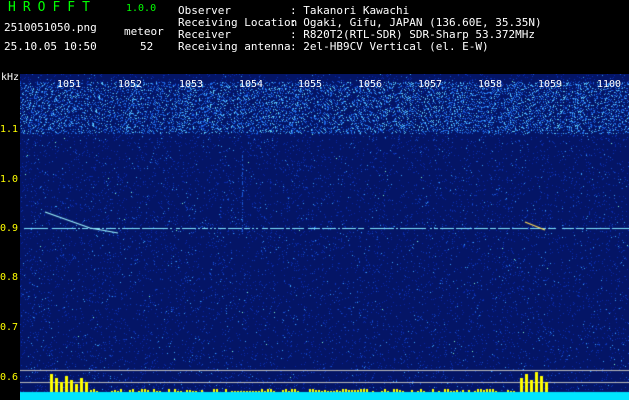 The image size is (629, 400). Describe the element at coordinates (50, 46) in the screenshot. I see `timestamp: 25.10.05 10:50` at that location.